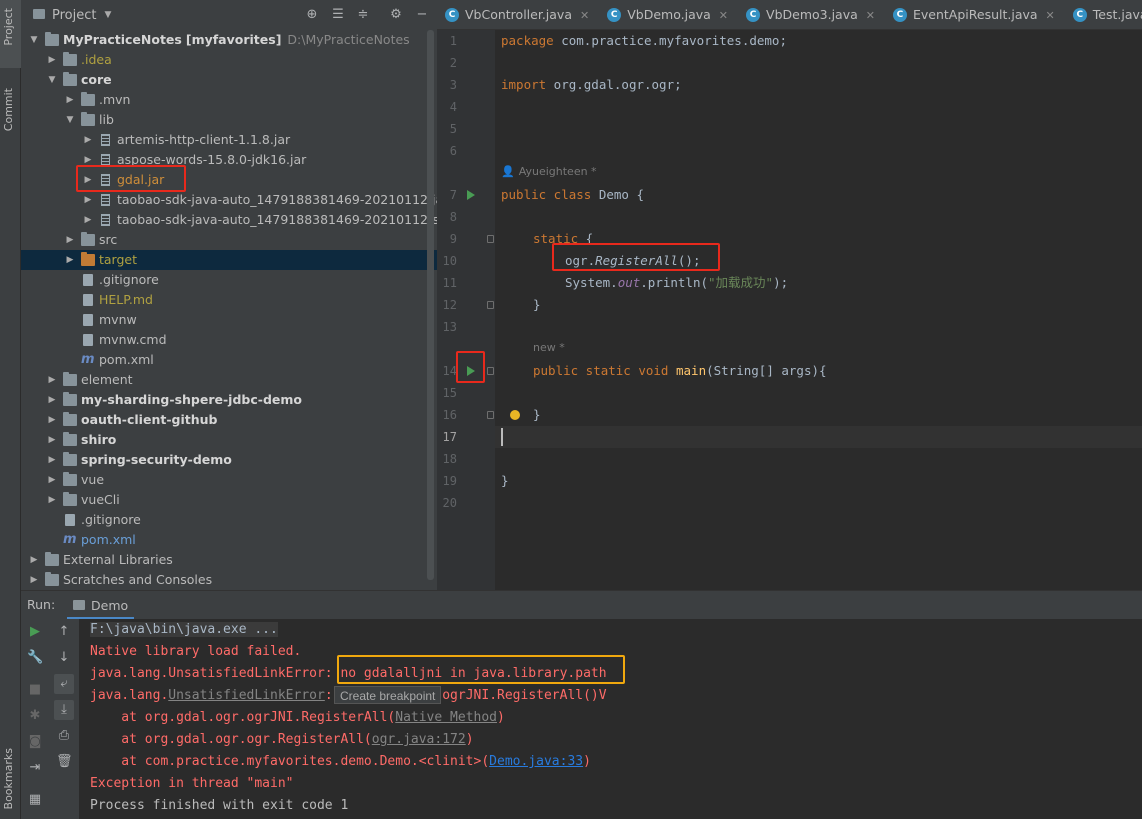 The image size is (1142, 819). What do you see at coordinates (229, 140) in the screenshot?
I see `tree-item: ▶ artemis-http-client-1.1.8.jar` at bounding box center [229, 140].